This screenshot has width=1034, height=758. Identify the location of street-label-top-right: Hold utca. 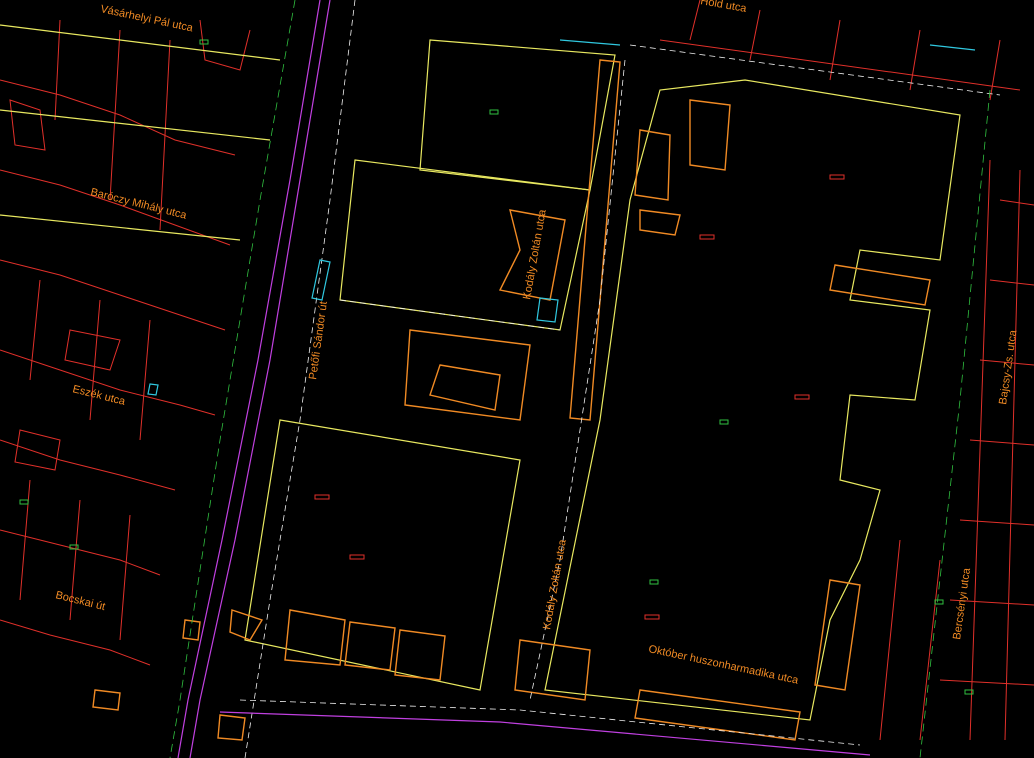
(723, 7).